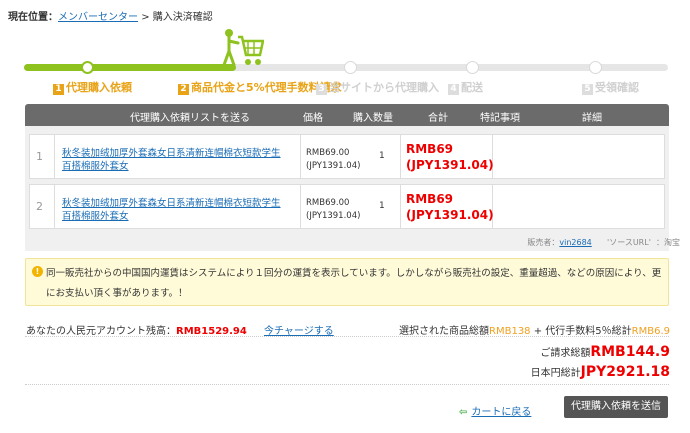  Describe the element at coordinates (37, 271) in the screenshot. I see `info-icon: !` at that location.